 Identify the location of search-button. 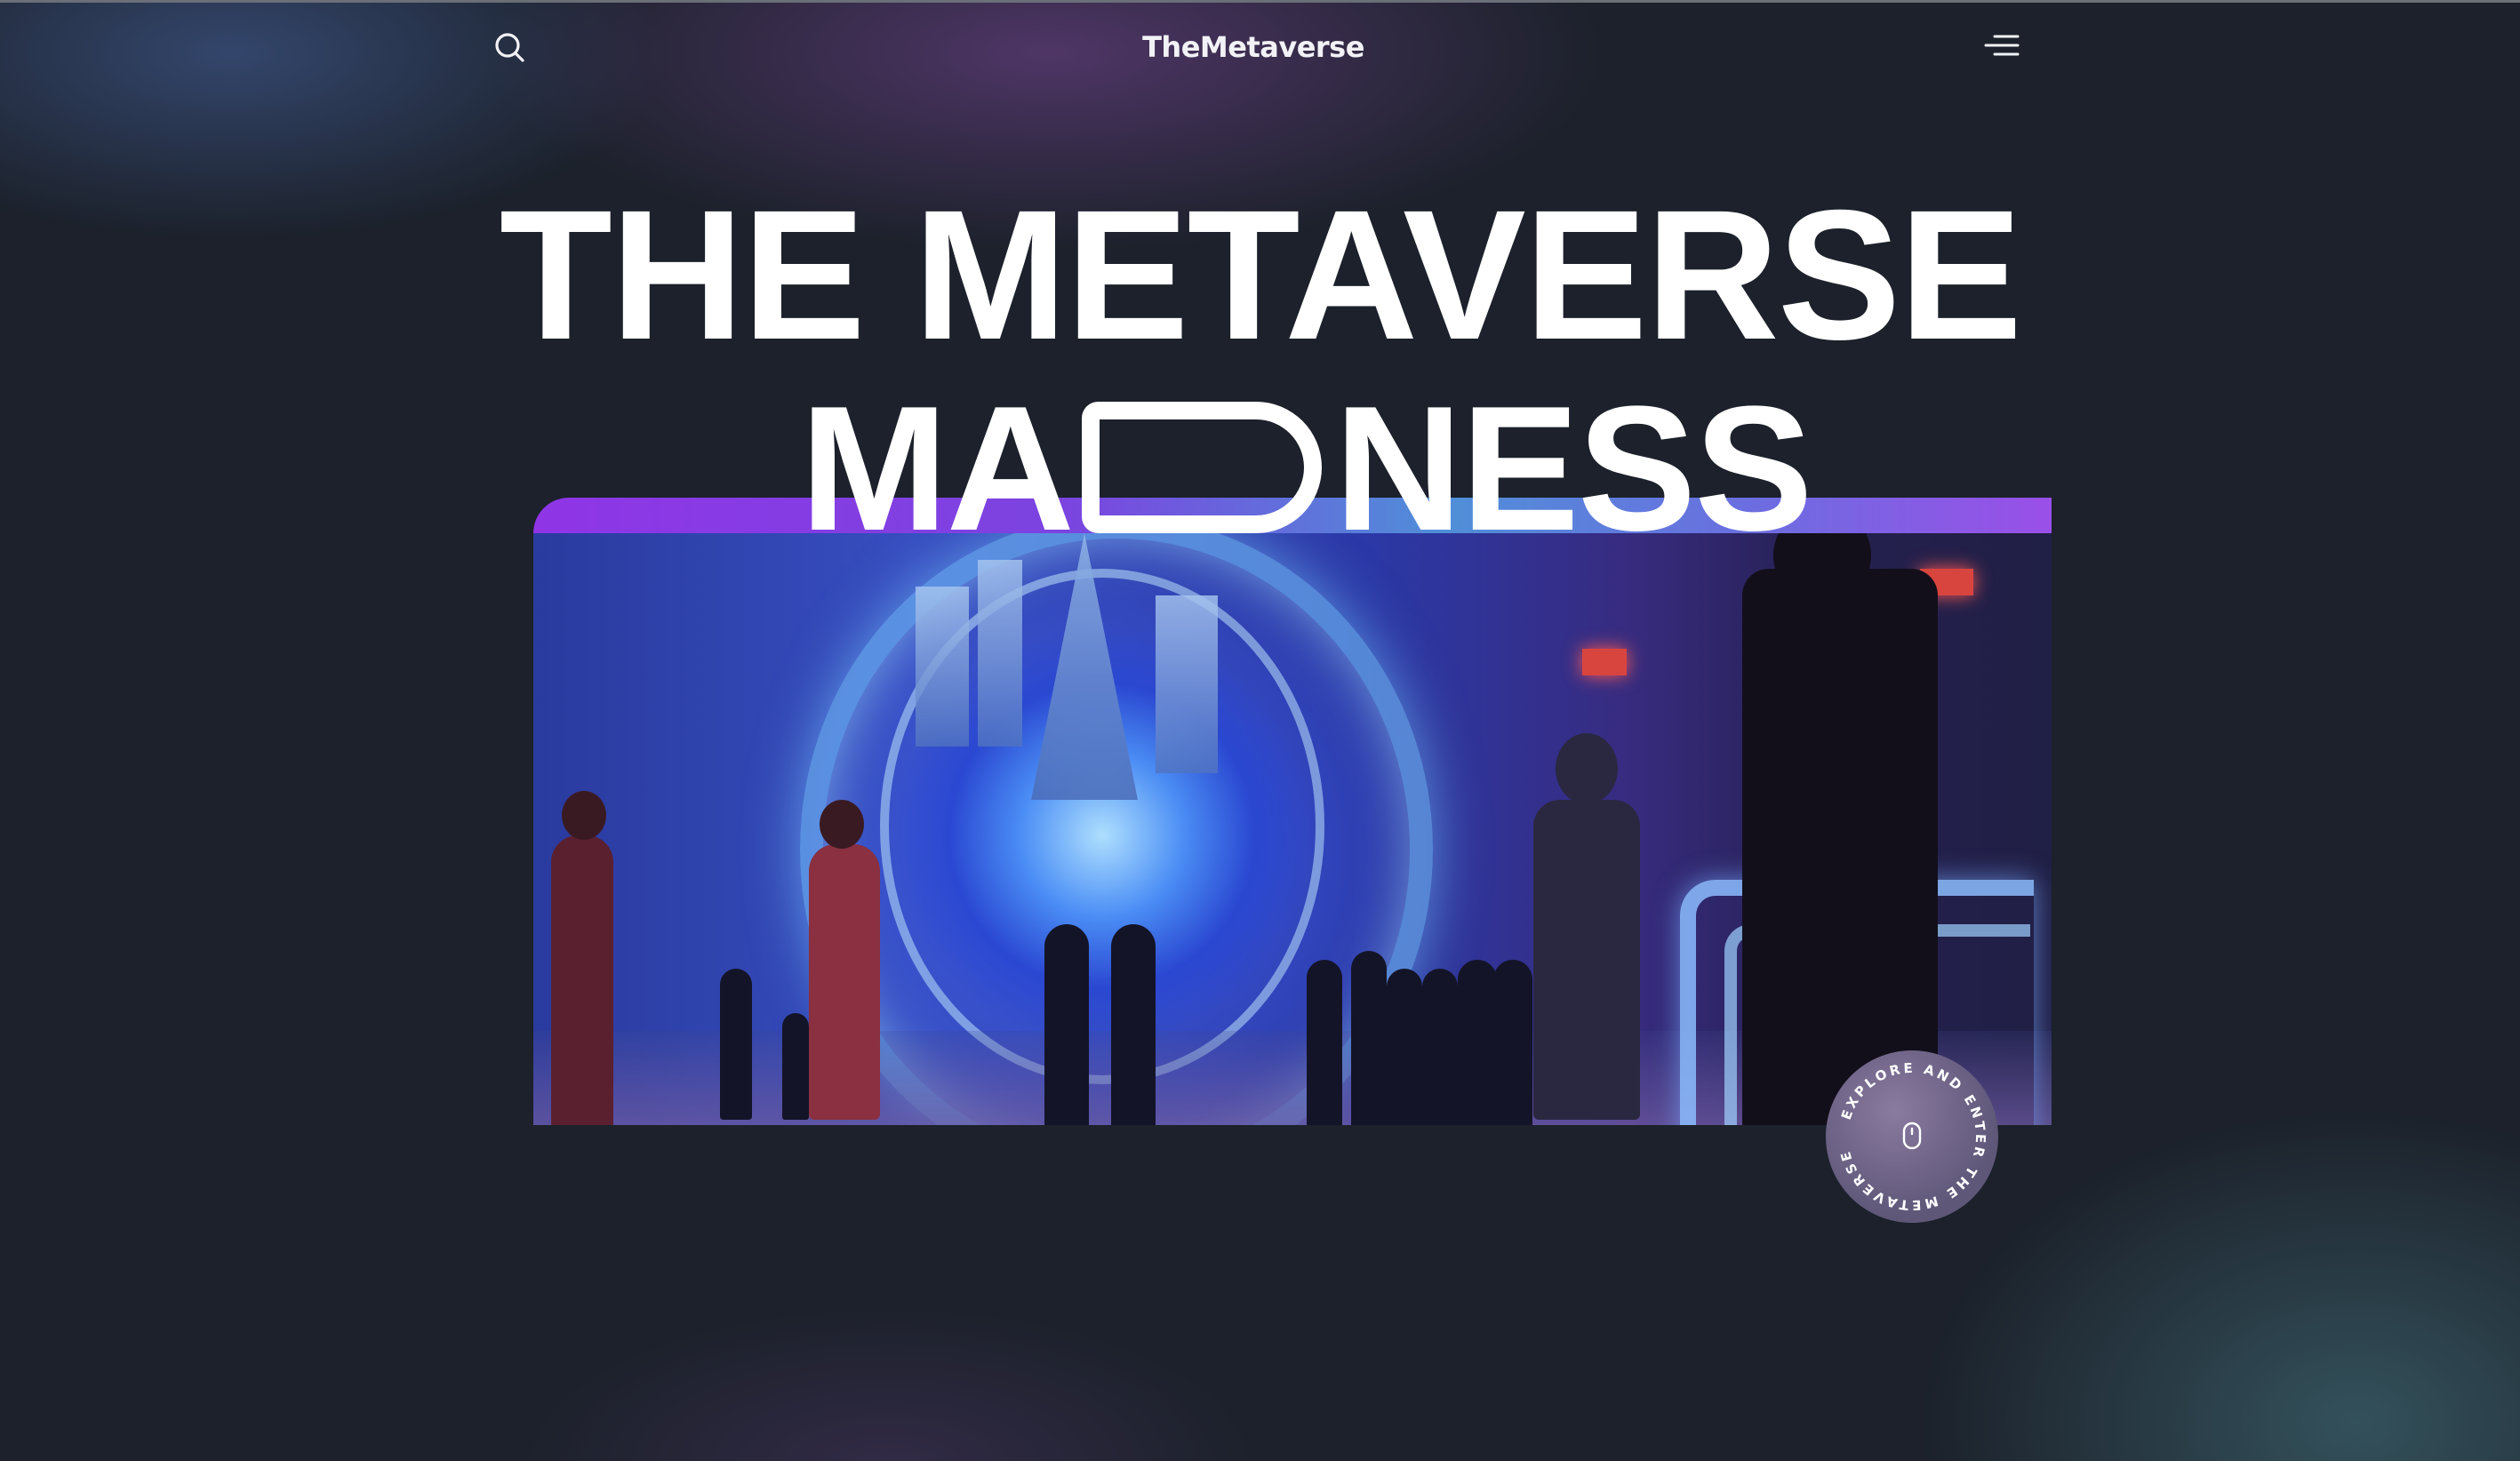
(510, 48).